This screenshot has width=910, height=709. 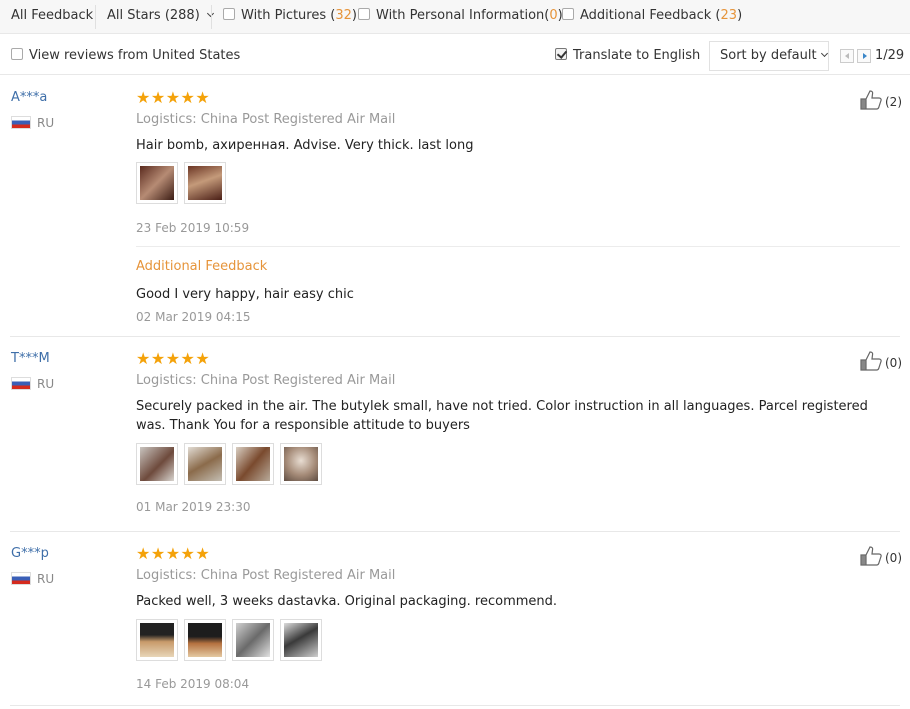 I want to click on sort-dropdown: Sort by default, so click(x=769, y=56).